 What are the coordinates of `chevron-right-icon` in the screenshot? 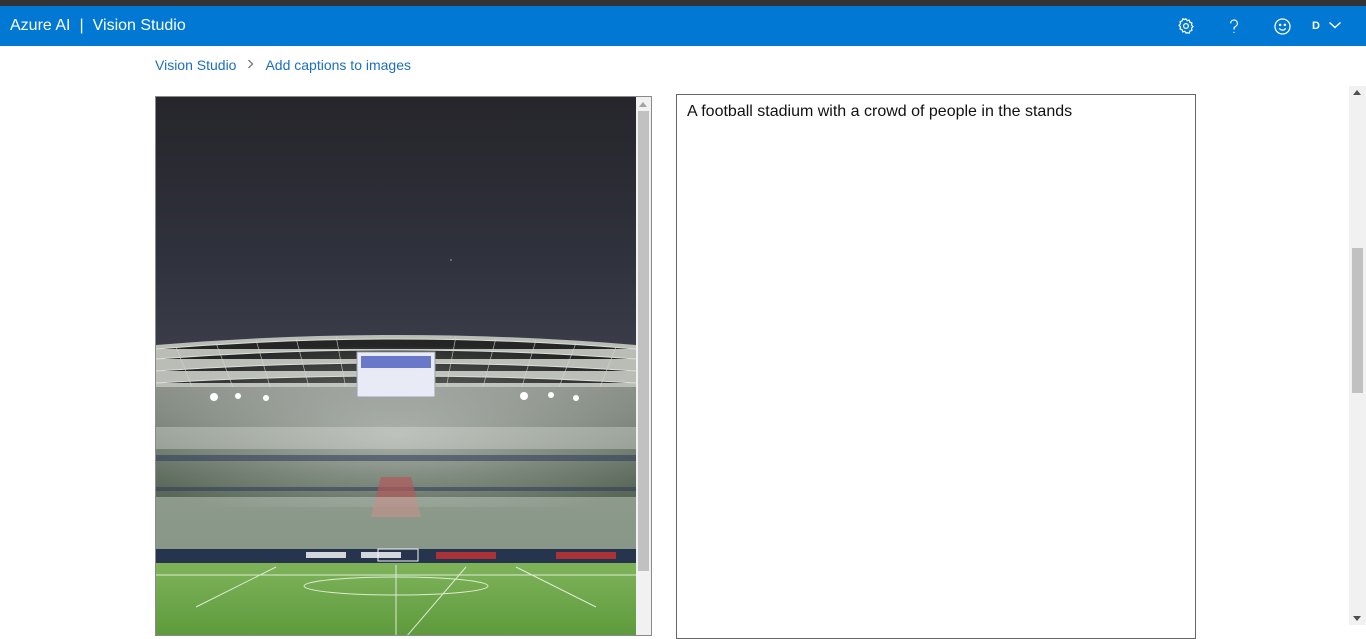 It's located at (250, 65).